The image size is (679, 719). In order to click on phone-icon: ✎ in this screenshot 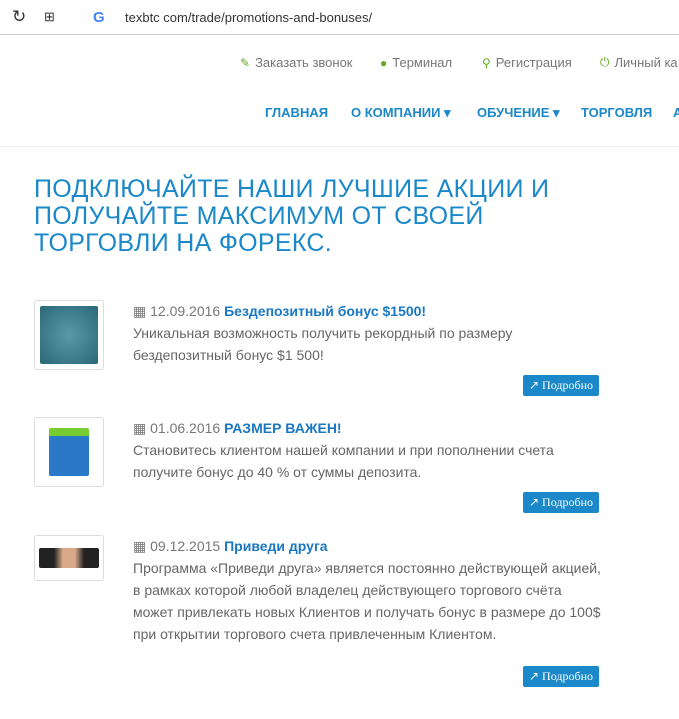, I will do `click(245, 62)`.